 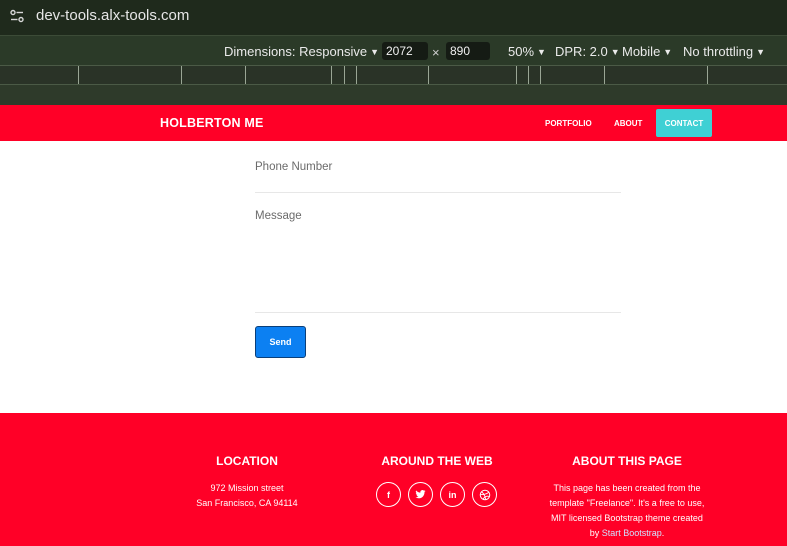 What do you see at coordinates (468, 51) in the screenshot?
I see `height-input: 890` at bounding box center [468, 51].